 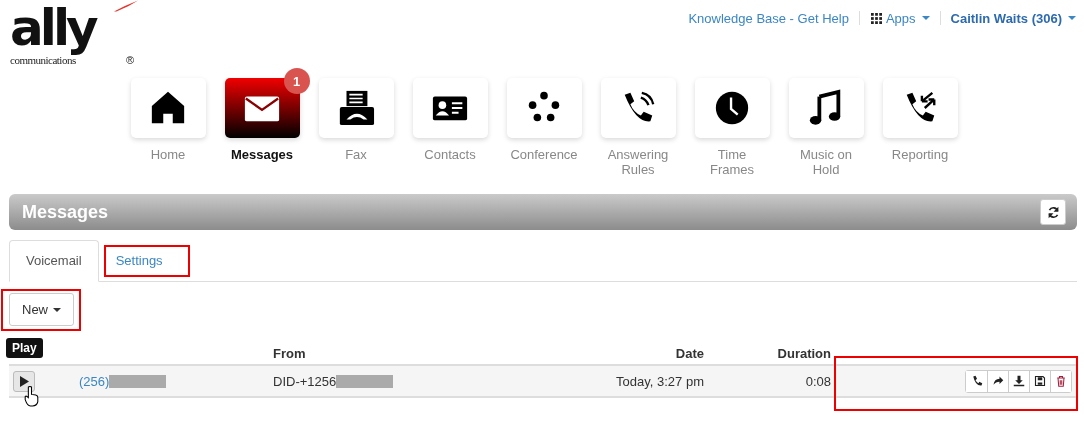 What do you see at coordinates (65, 212) in the screenshot?
I see `panel-title: Messages` at bounding box center [65, 212].